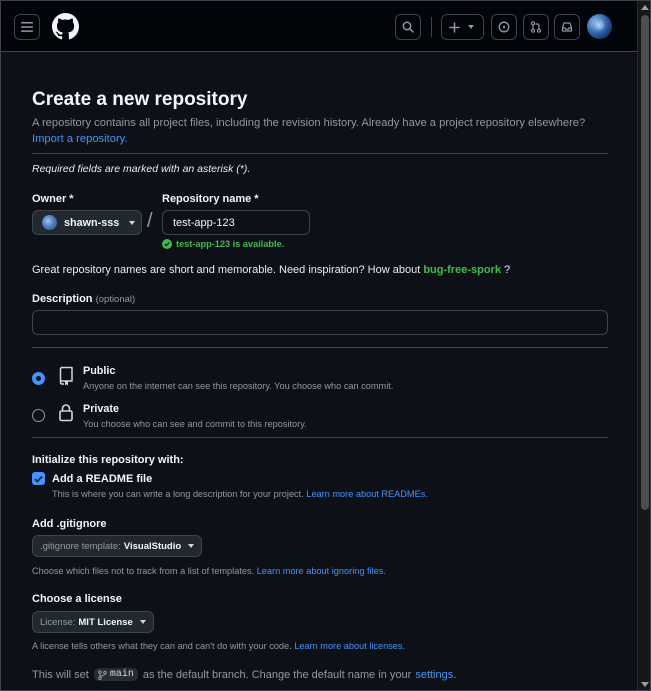 Image resolution: width=651 pixels, height=691 pixels. I want to click on plus-icon, so click(454, 27).